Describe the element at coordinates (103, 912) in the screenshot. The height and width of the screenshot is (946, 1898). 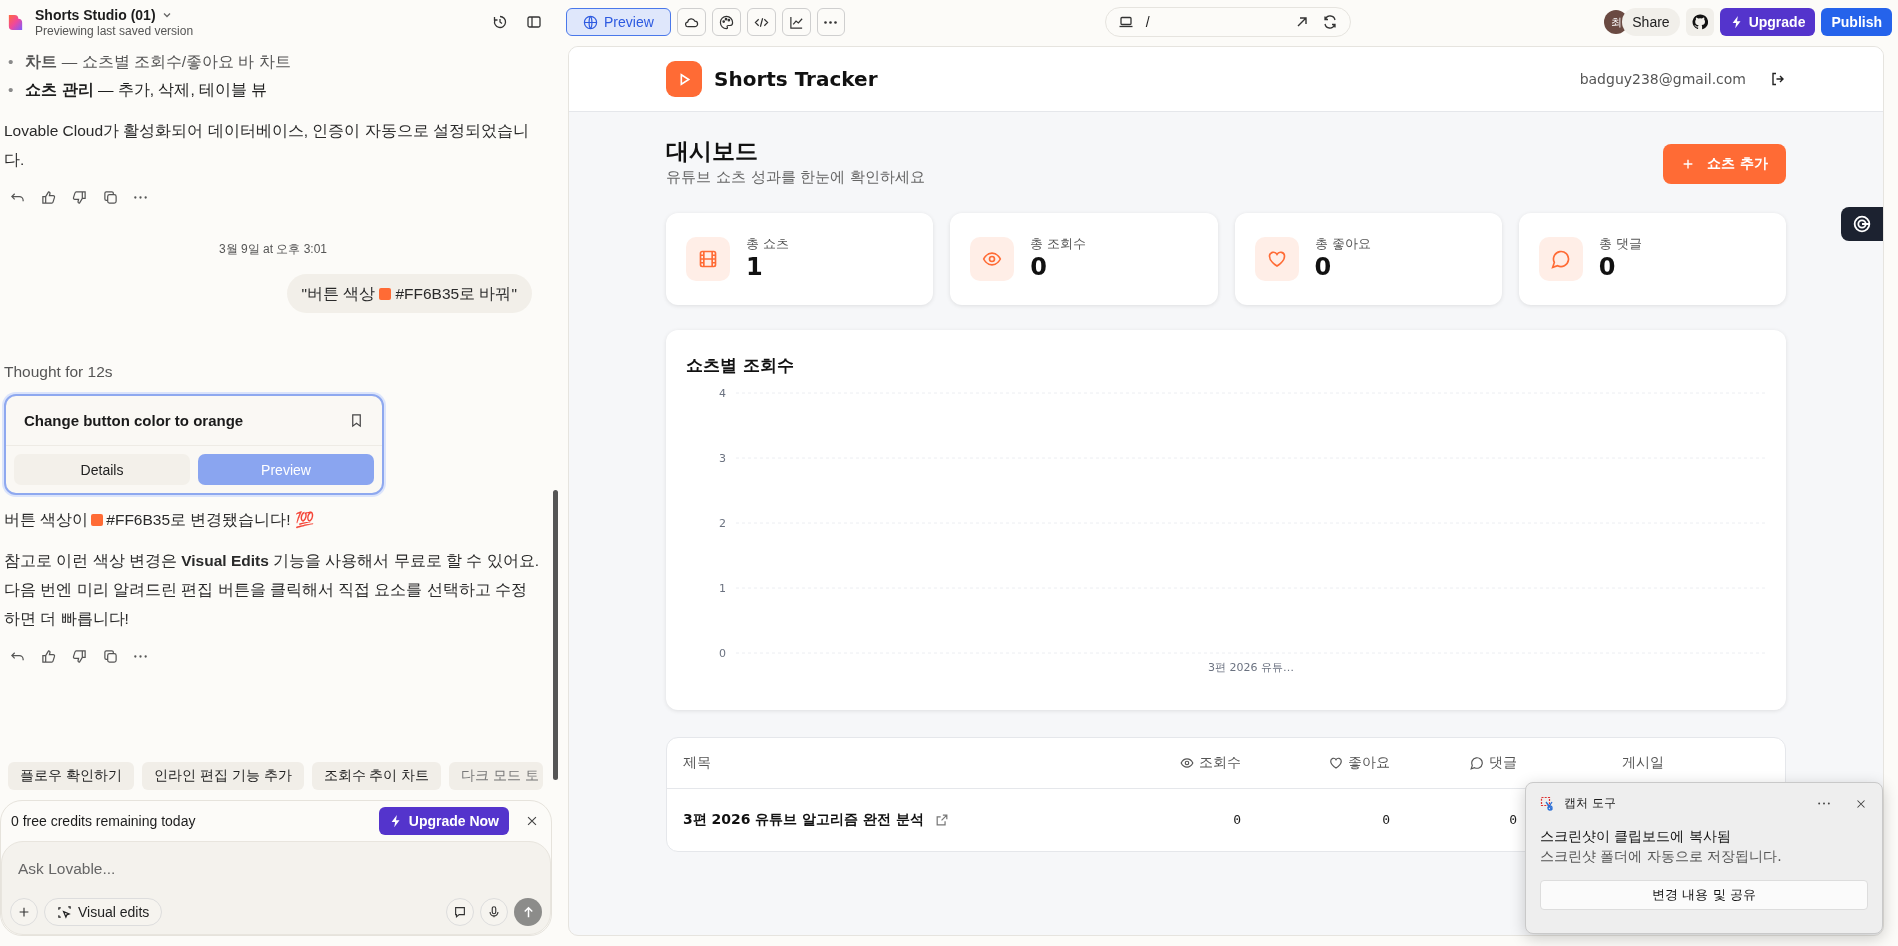
I see `visual-edits-button: Visual edits` at that location.